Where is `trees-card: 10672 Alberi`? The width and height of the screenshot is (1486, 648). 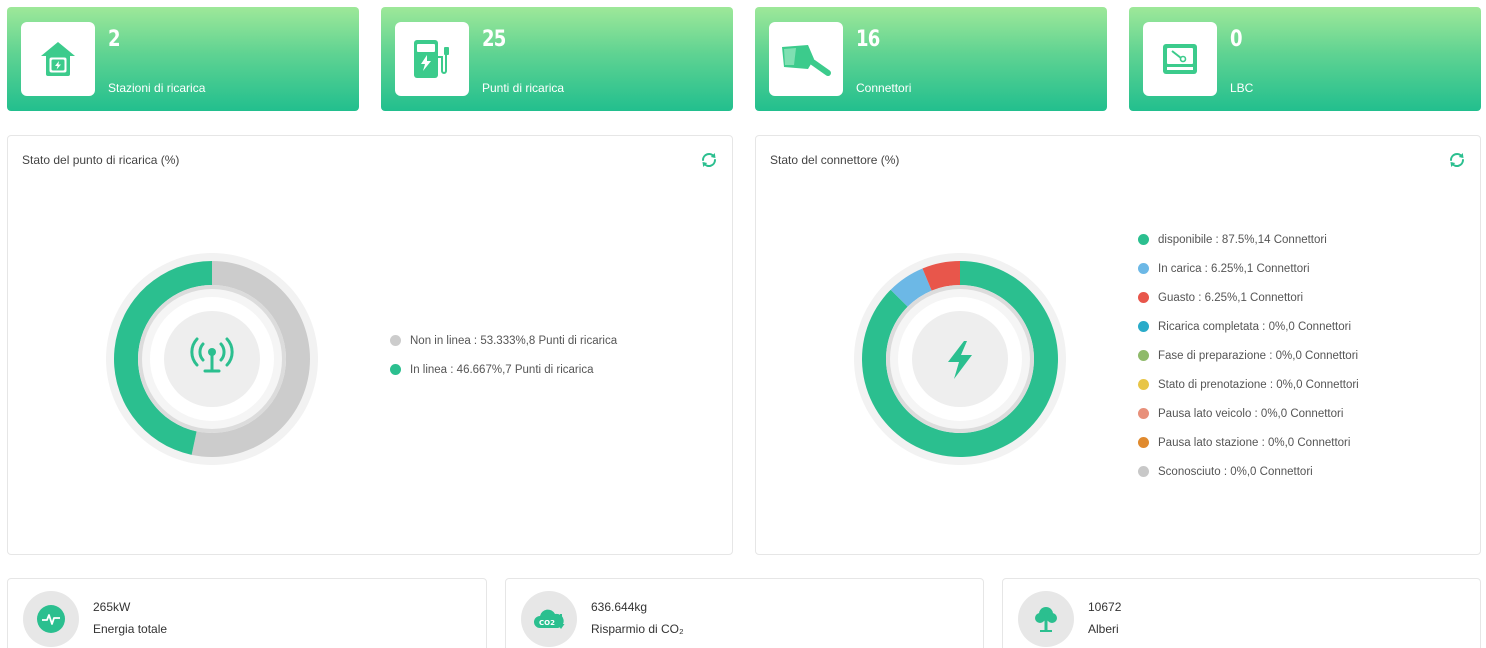
trees-card: 10672 Alberi is located at coordinates (1241, 613).